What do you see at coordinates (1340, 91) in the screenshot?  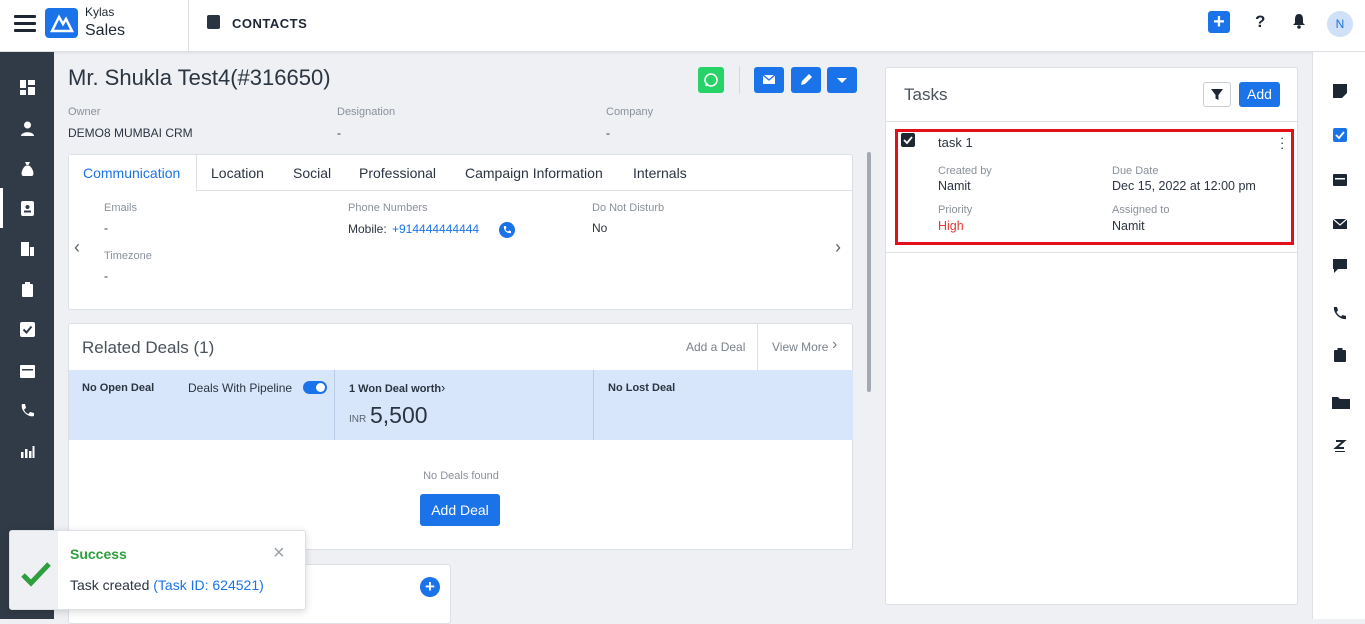 I see `notes-icon` at bounding box center [1340, 91].